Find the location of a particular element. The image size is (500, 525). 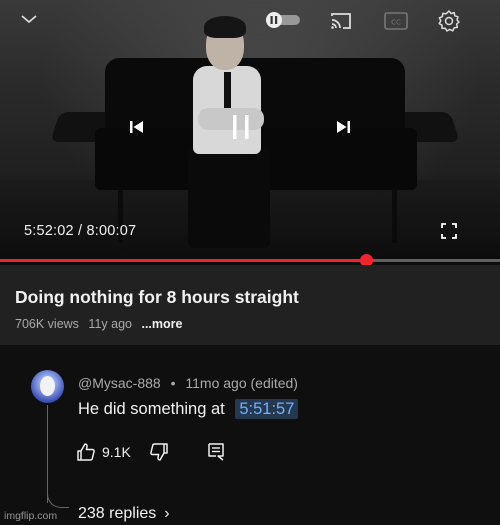

upload-age: 11y ago is located at coordinates (110, 324).